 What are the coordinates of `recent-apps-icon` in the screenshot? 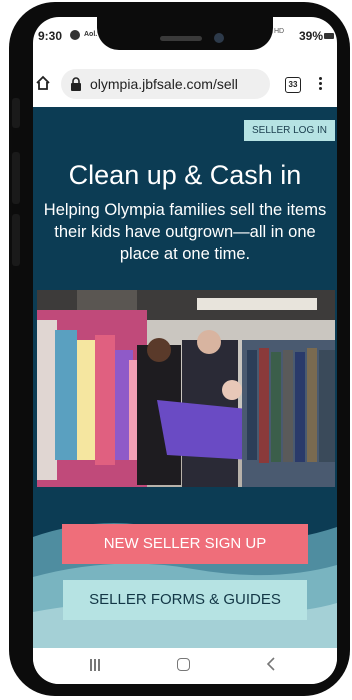 It's located at (95, 665).